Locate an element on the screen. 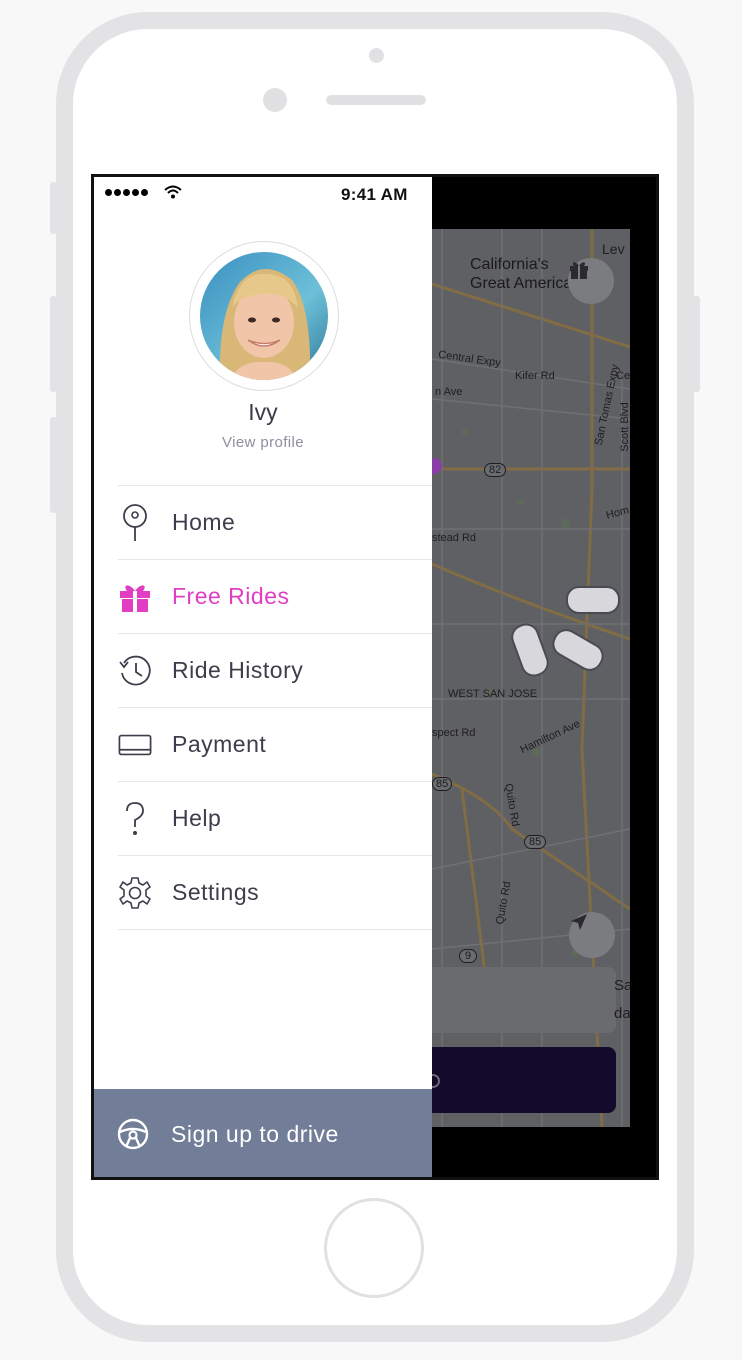 The image size is (742, 1360). home-pin-icon is located at coordinates (135, 522).